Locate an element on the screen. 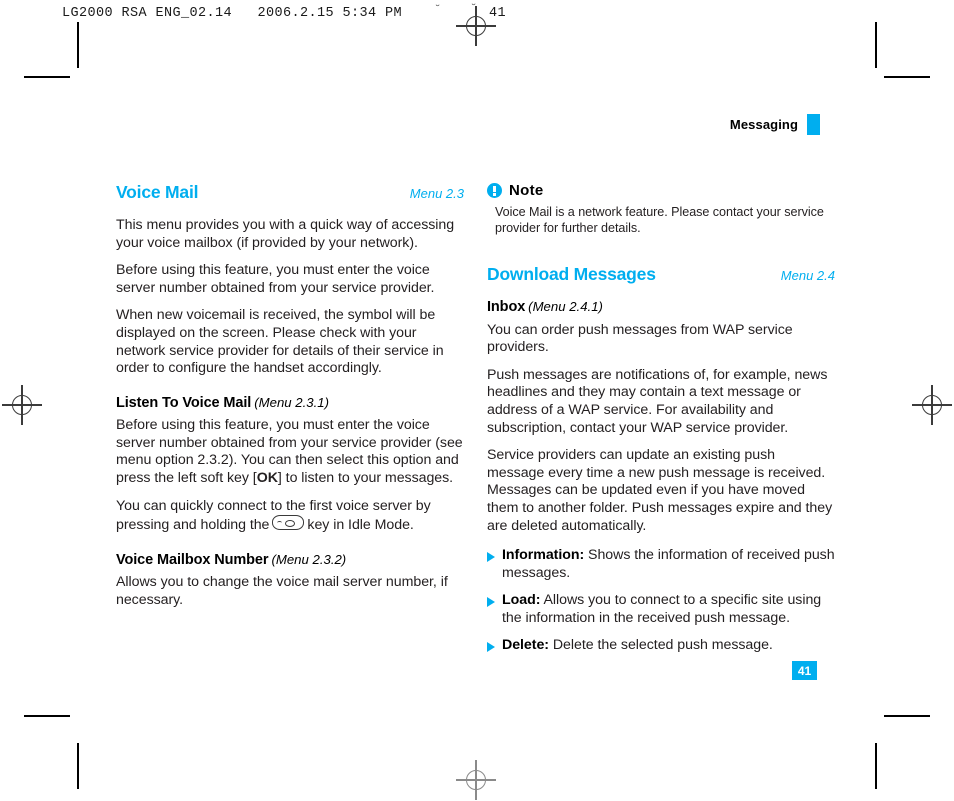  paragraph-text-after-key: ] to listen to your messages. is located at coordinates (365, 477).